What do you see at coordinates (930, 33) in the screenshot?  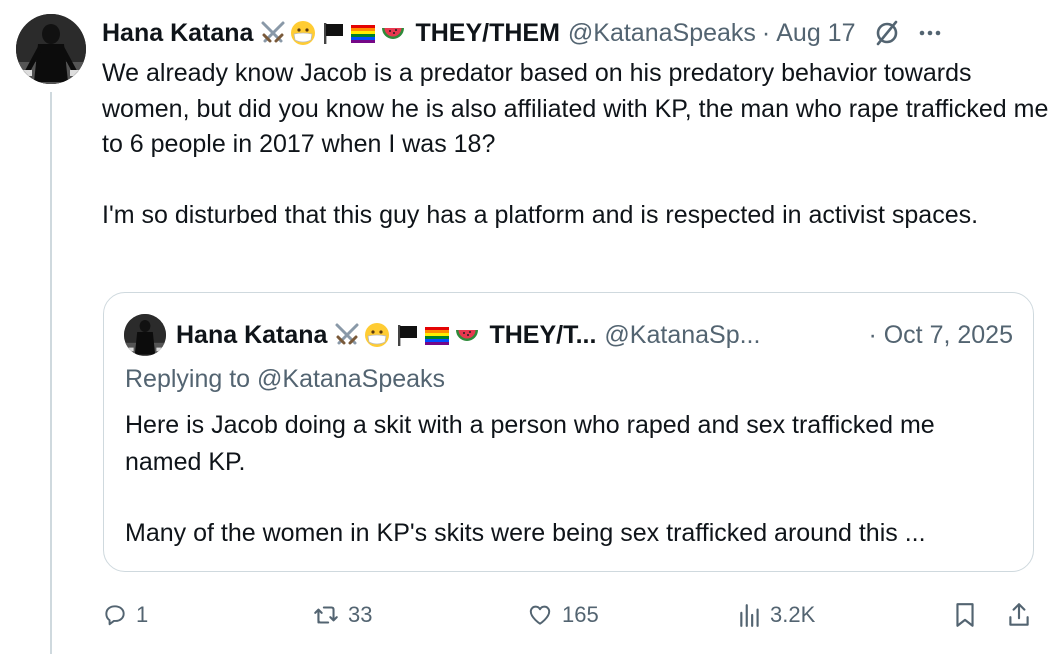 I see `more-options-icon` at bounding box center [930, 33].